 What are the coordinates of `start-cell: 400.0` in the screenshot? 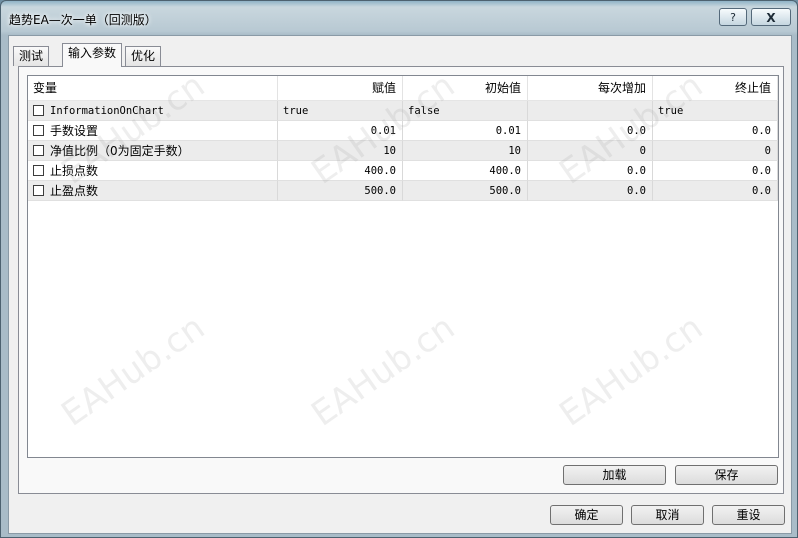 It's located at (465, 171).